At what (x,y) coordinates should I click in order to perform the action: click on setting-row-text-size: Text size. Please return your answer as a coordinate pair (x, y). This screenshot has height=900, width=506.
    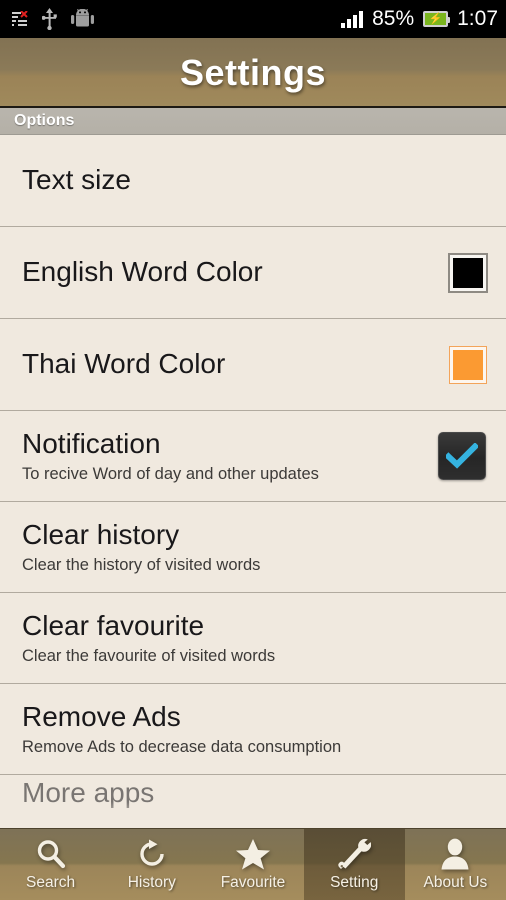
    Looking at the image, I should click on (253, 181).